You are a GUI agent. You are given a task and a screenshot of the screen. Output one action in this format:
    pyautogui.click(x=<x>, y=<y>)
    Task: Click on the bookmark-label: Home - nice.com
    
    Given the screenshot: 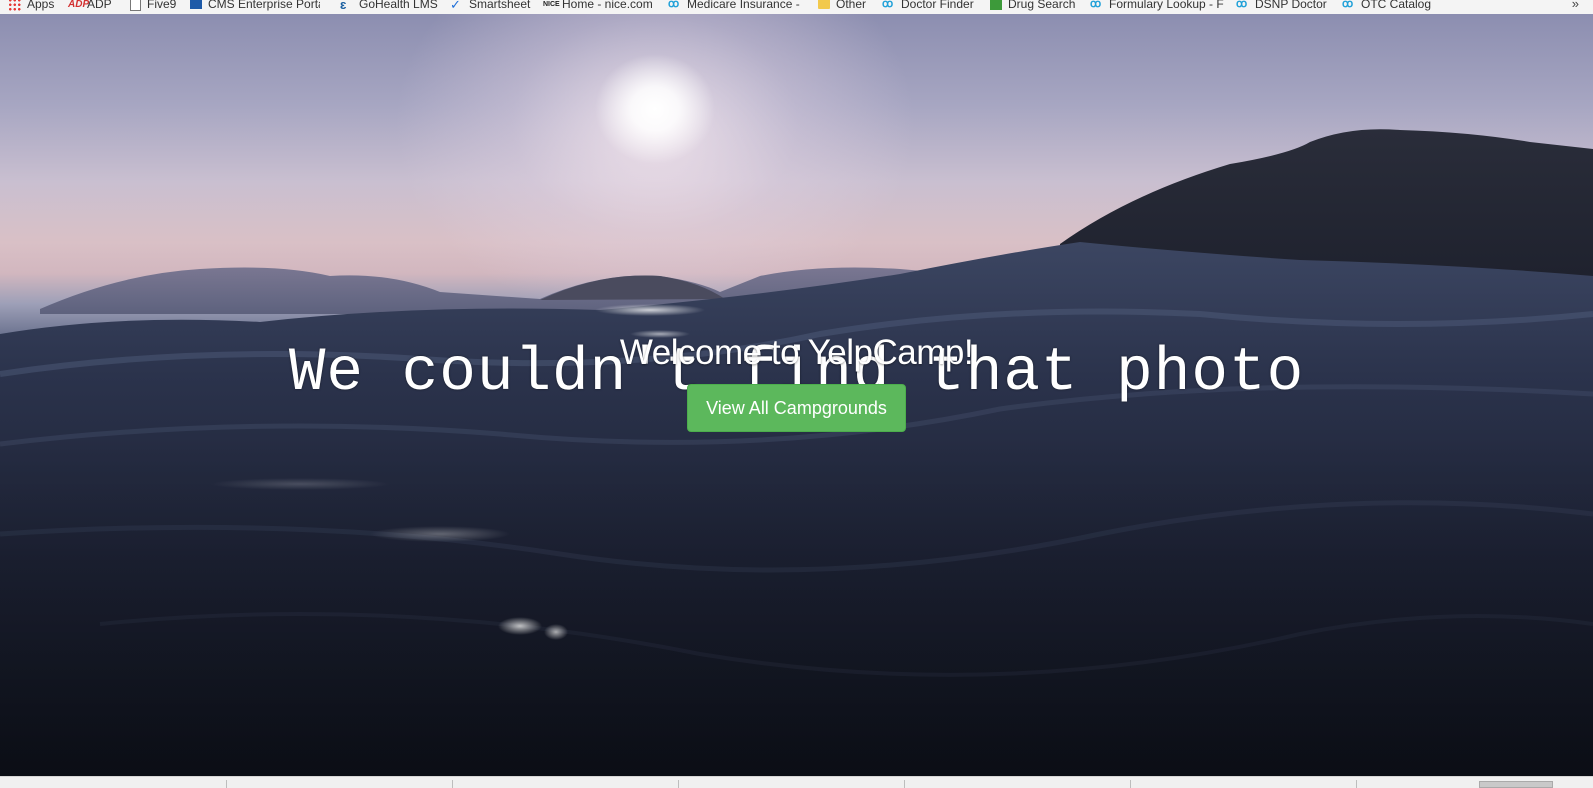 What is the action you would take?
    pyautogui.click(x=607, y=5)
    